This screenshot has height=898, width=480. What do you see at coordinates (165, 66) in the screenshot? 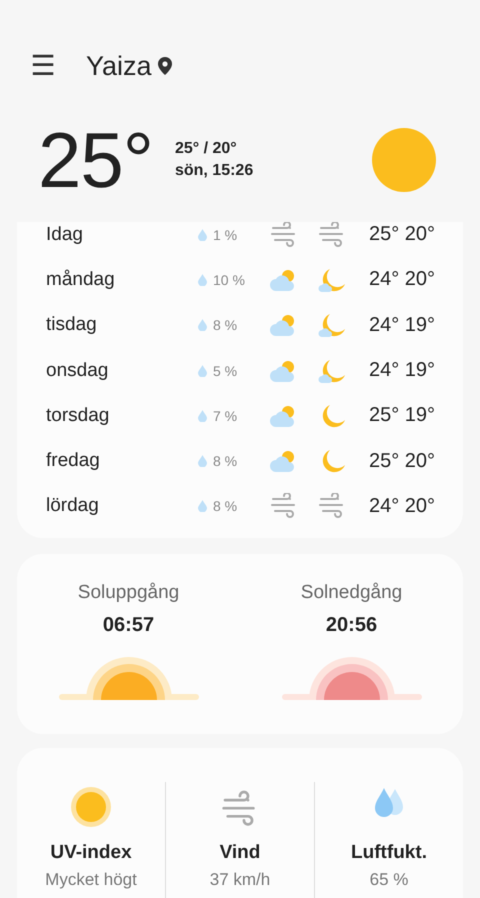
I see `location-pin-icon` at bounding box center [165, 66].